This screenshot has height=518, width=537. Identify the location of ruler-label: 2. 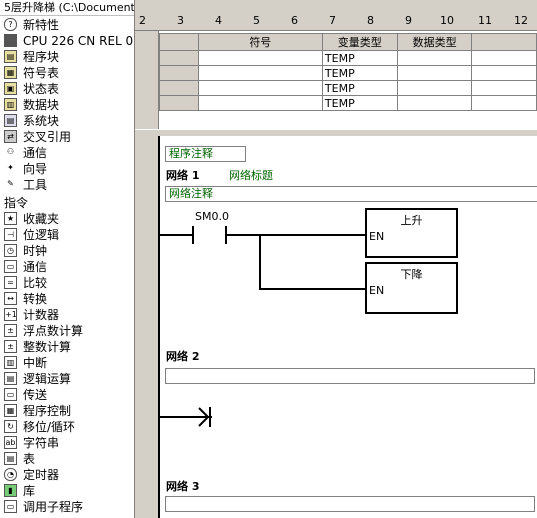
(142, 20).